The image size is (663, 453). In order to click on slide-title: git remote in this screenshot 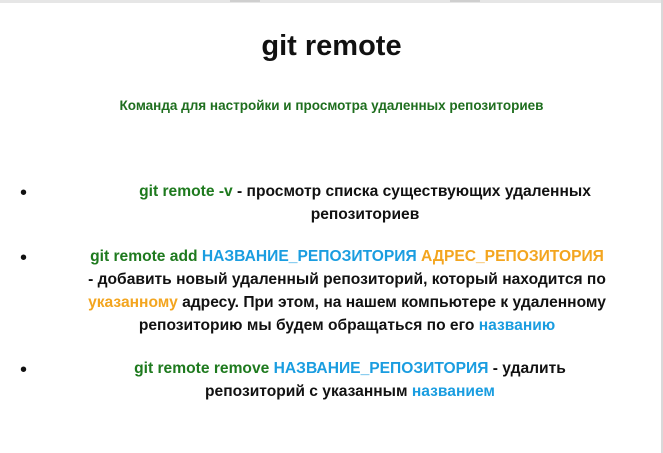, I will do `click(331, 46)`.